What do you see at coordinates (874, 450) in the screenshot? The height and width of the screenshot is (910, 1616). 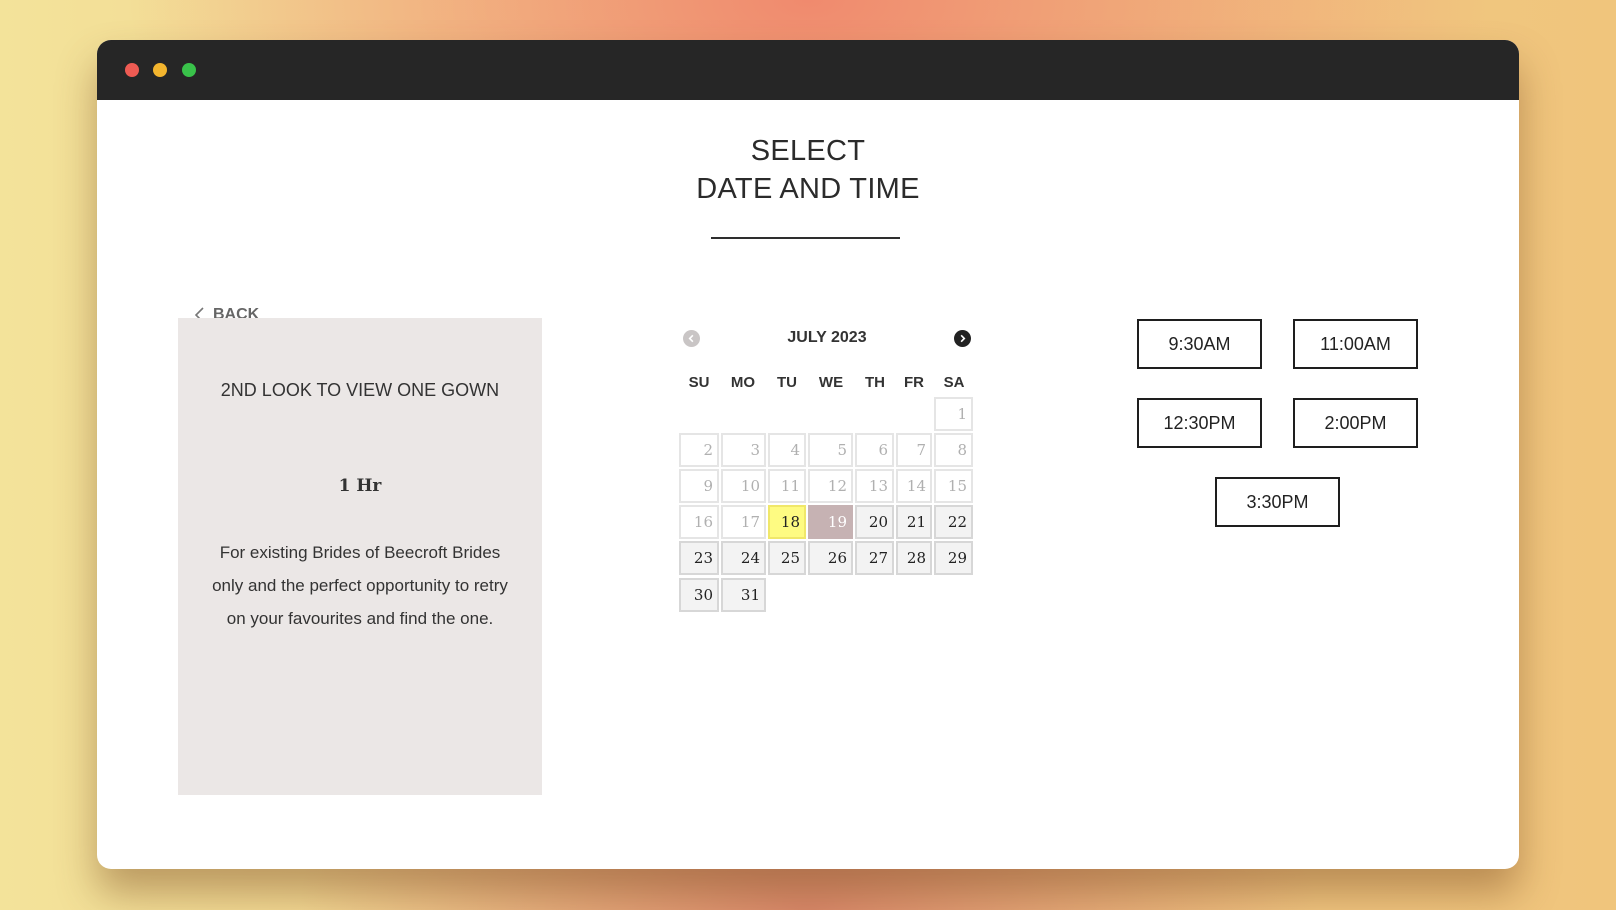 I see `calendar-day: 6` at bounding box center [874, 450].